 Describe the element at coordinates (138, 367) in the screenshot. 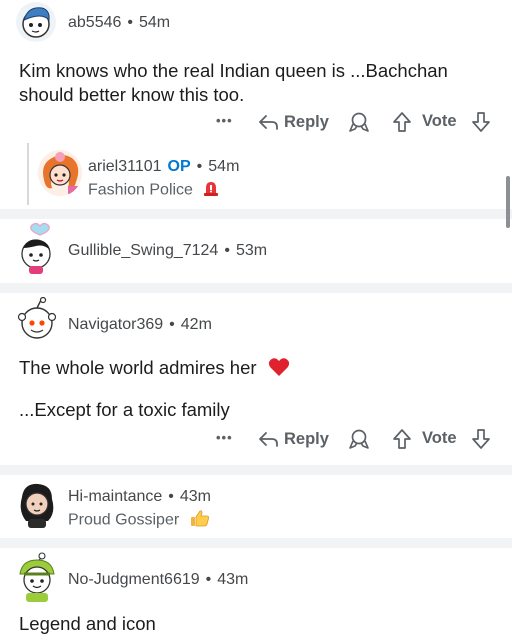

I see `comment-text: The whole world admires her` at that location.